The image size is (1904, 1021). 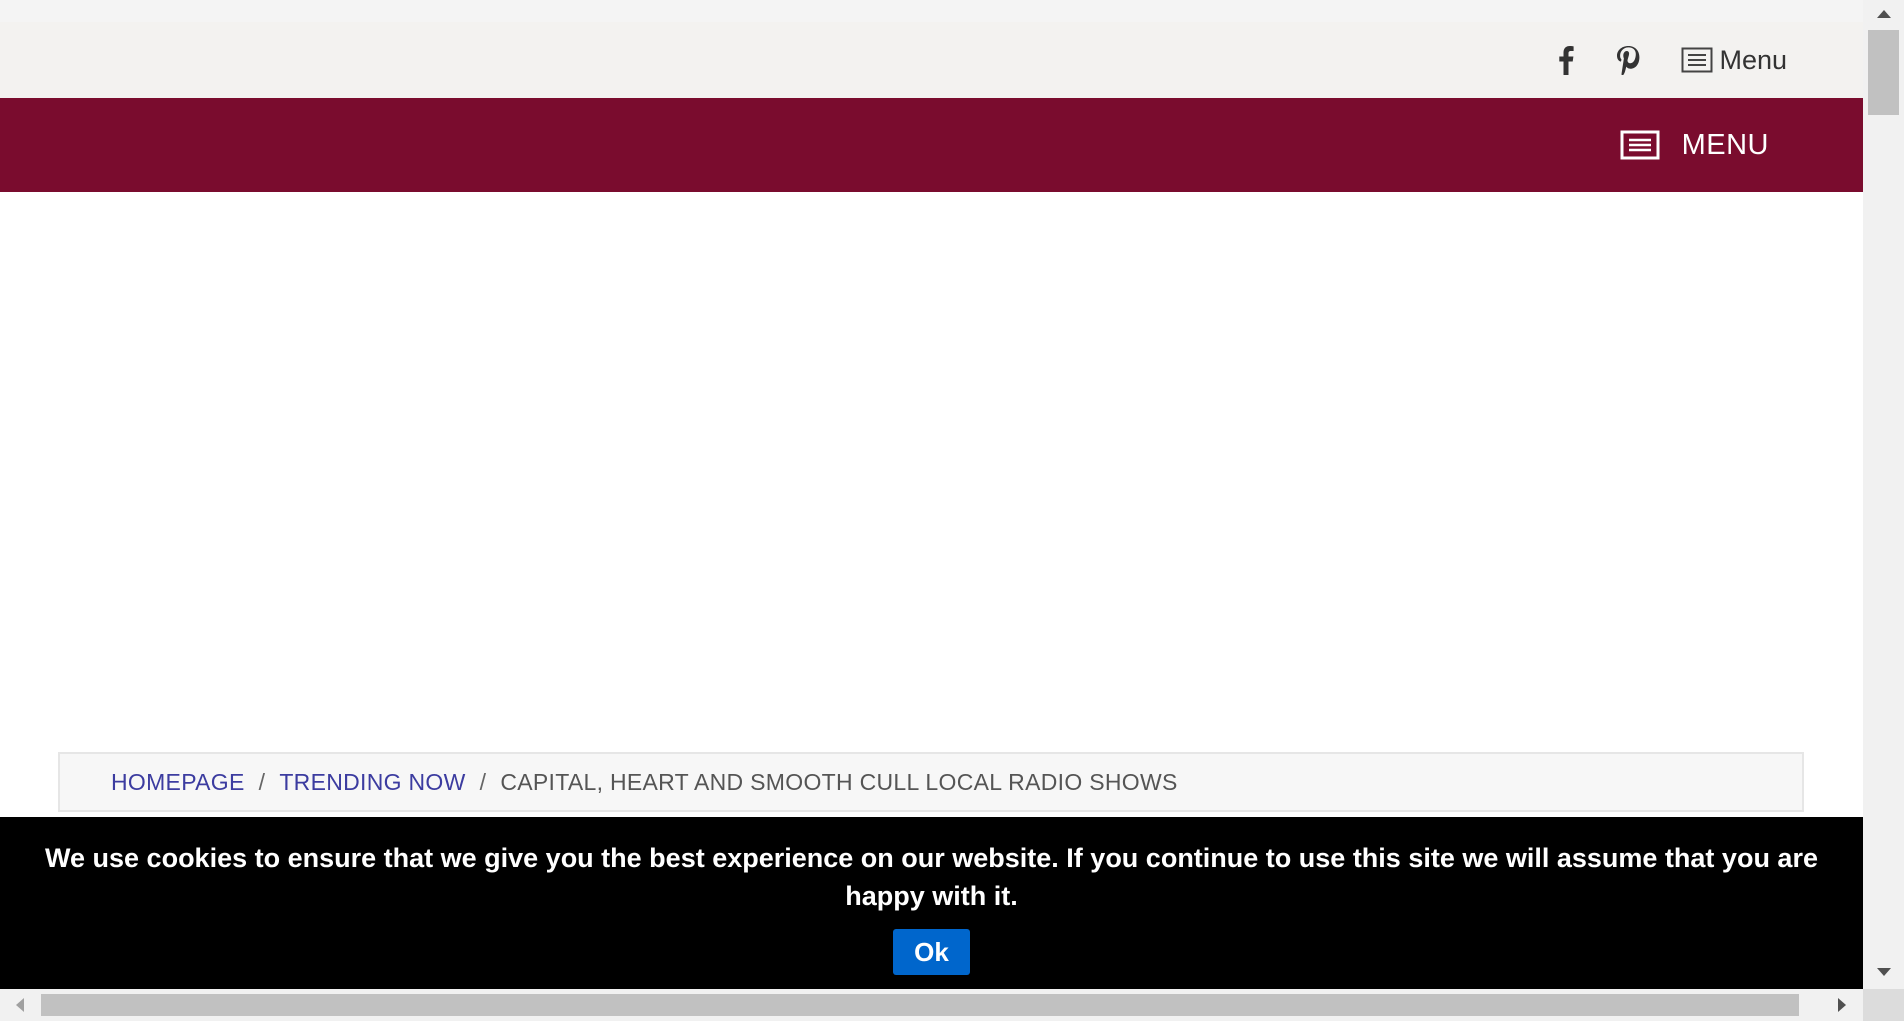 What do you see at coordinates (1652, 60) in the screenshot?
I see `top-bar-actions: Menu` at bounding box center [1652, 60].